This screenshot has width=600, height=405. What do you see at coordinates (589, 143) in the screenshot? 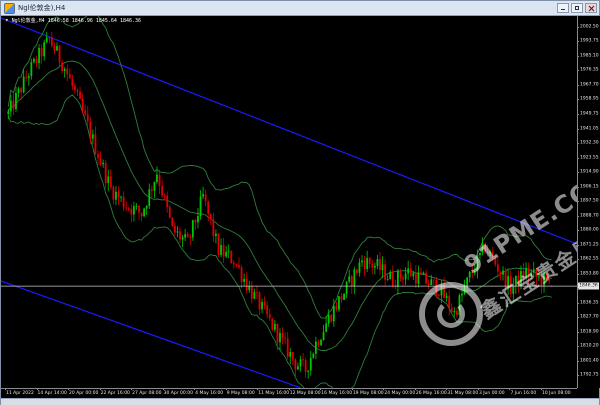
I see `price-axis-label: 1932.30` at bounding box center [589, 143].